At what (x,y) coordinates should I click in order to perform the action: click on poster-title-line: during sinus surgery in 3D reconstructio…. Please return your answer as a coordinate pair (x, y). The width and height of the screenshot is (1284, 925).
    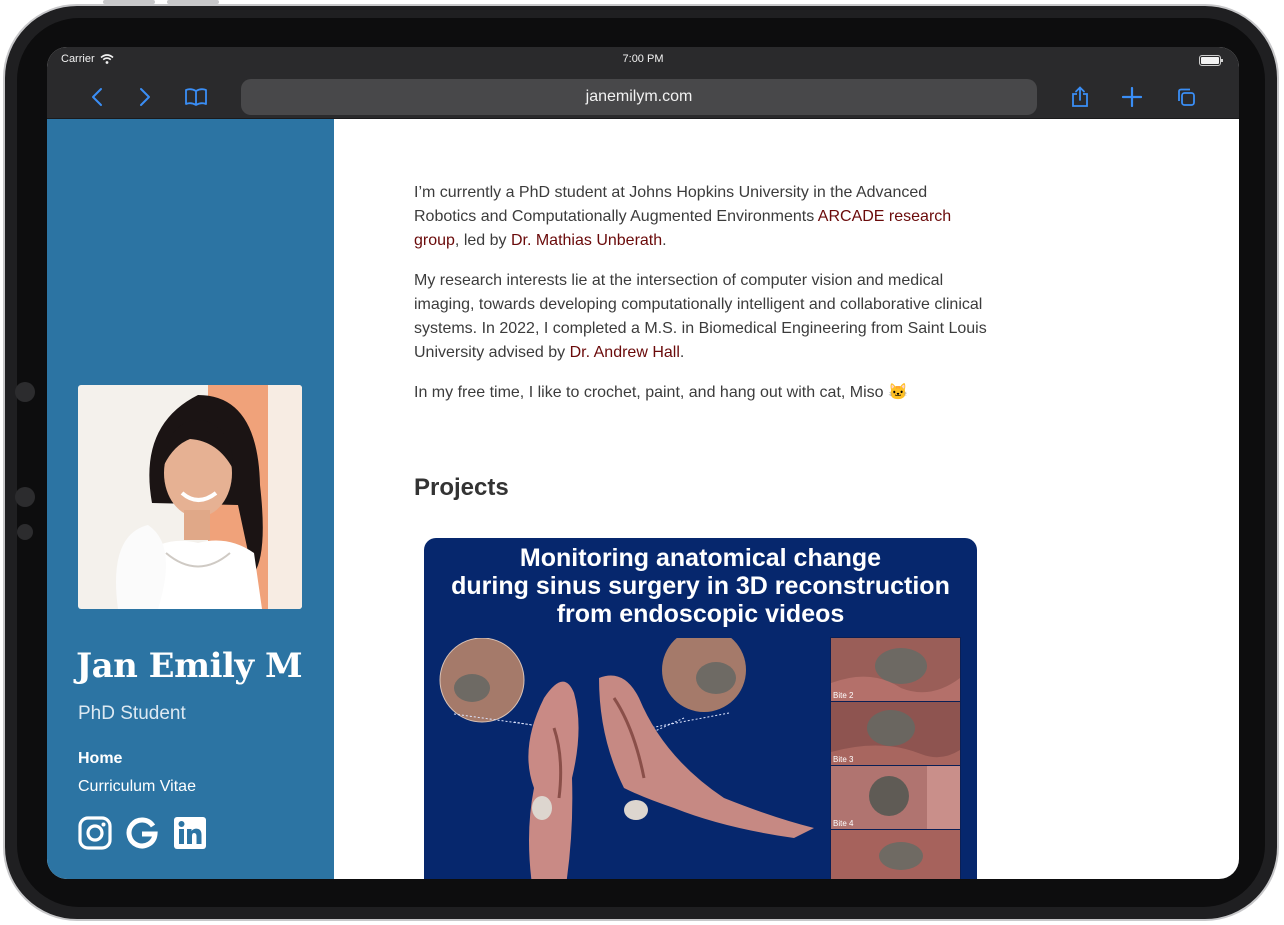
    Looking at the image, I should click on (700, 586).